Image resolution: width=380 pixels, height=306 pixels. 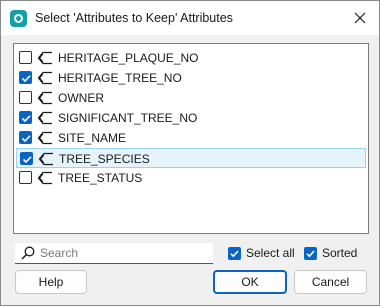 What do you see at coordinates (100, 178) in the screenshot?
I see `attribute-label: TREE_STATUS` at bounding box center [100, 178].